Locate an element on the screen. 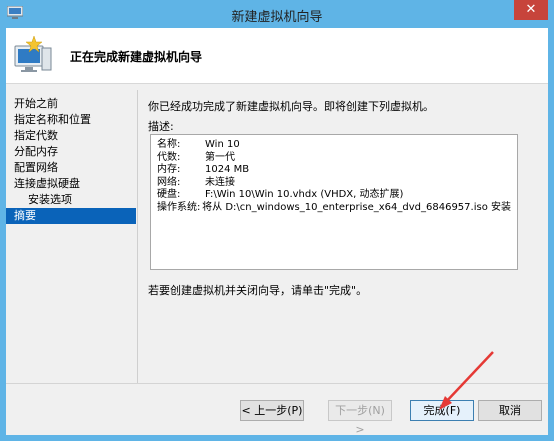 The width and height of the screenshot is (554, 441). title-bar: 新建虚拟机向导 ✕ is located at coordinates (277, 14).